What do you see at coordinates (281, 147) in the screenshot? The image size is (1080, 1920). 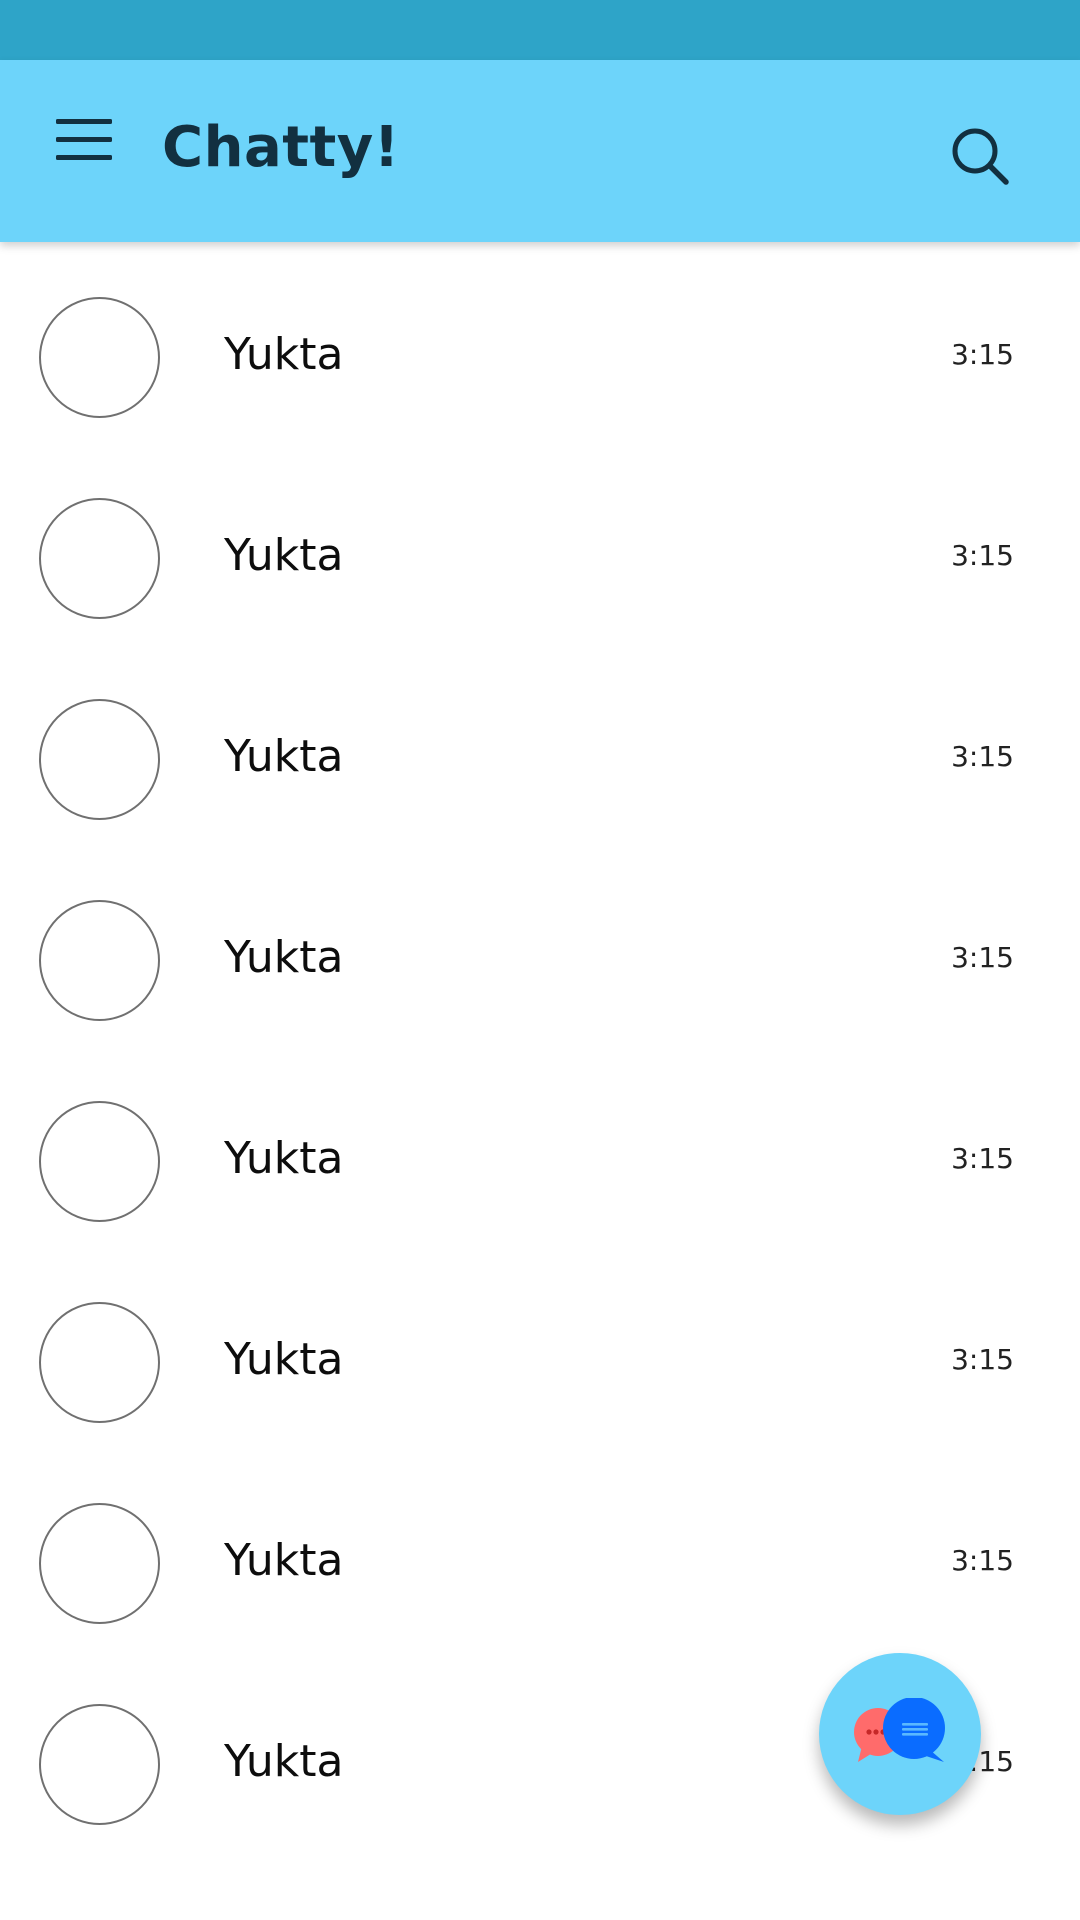 I see `app-title: Chatty!` at bounding box center [281, 147].